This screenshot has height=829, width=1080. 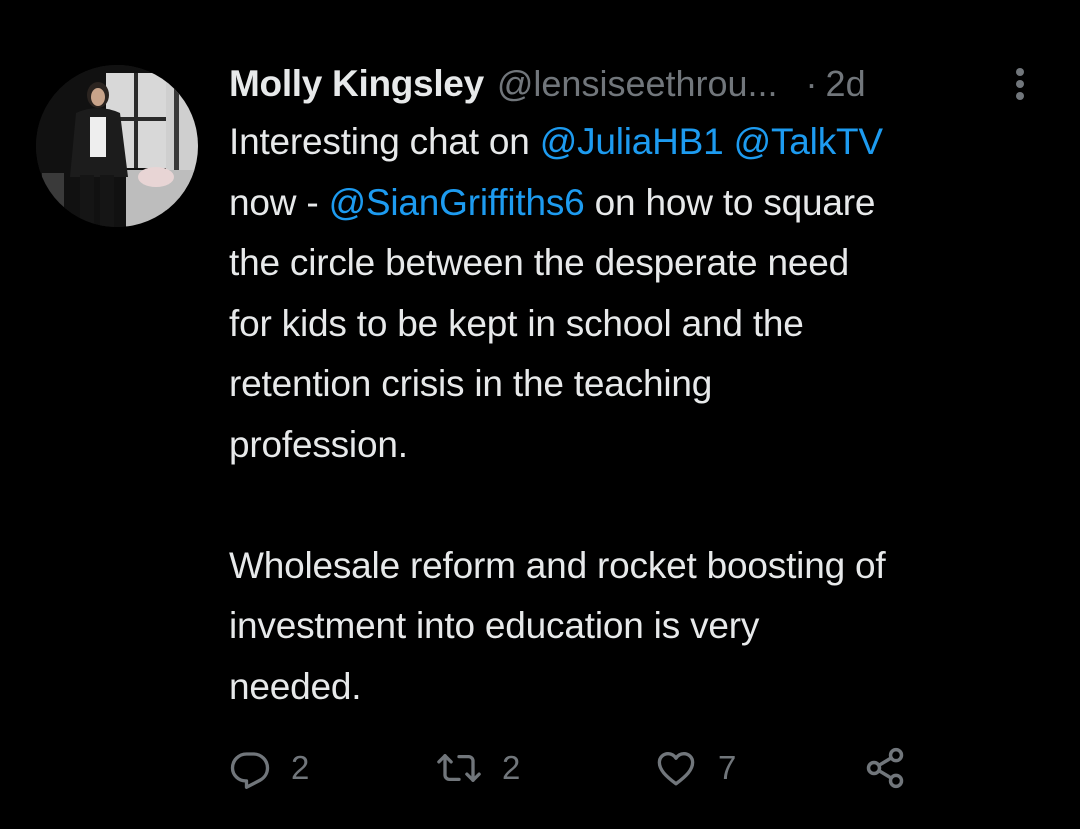 I want to click on tweet-text-segment: now -, so click(x=279, y=202).